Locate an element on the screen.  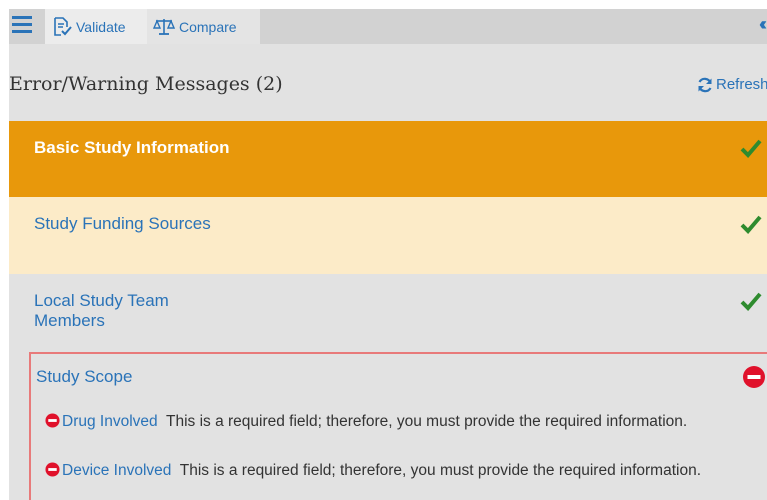
section-label: Local Study Team Members is located at coordinates (101, 310).